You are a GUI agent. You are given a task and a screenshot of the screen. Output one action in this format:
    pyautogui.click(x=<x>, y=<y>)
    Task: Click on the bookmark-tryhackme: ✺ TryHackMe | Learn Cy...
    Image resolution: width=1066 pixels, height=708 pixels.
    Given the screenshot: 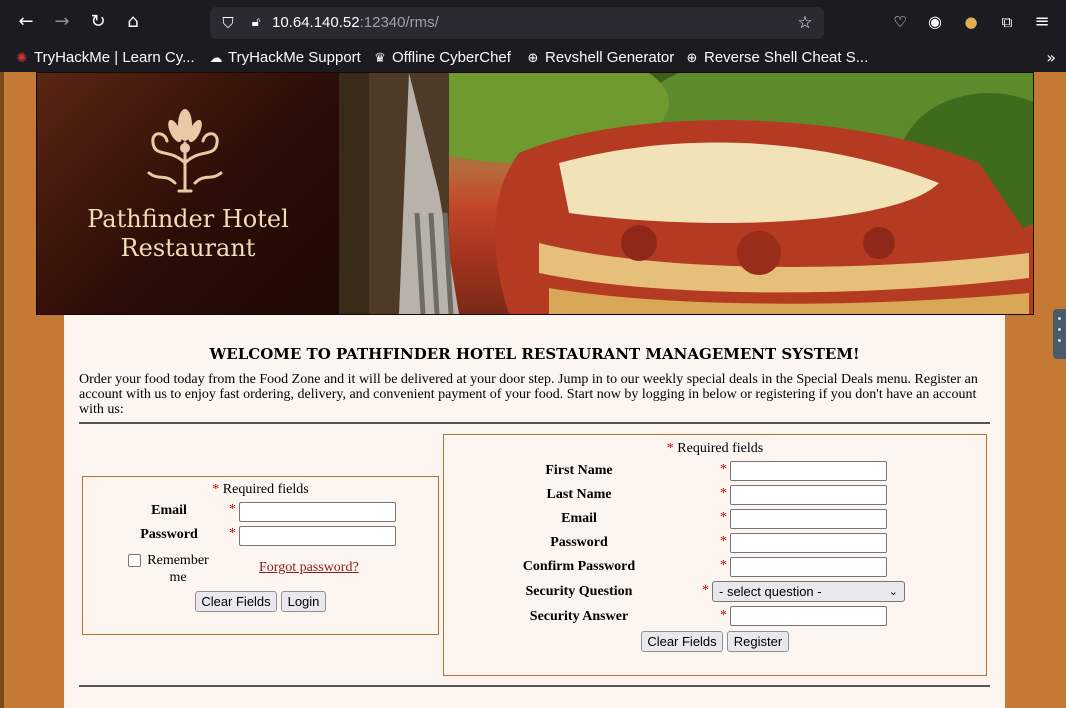 What is the action you would take?
    pyautogui.click(x=104, y=58)
    